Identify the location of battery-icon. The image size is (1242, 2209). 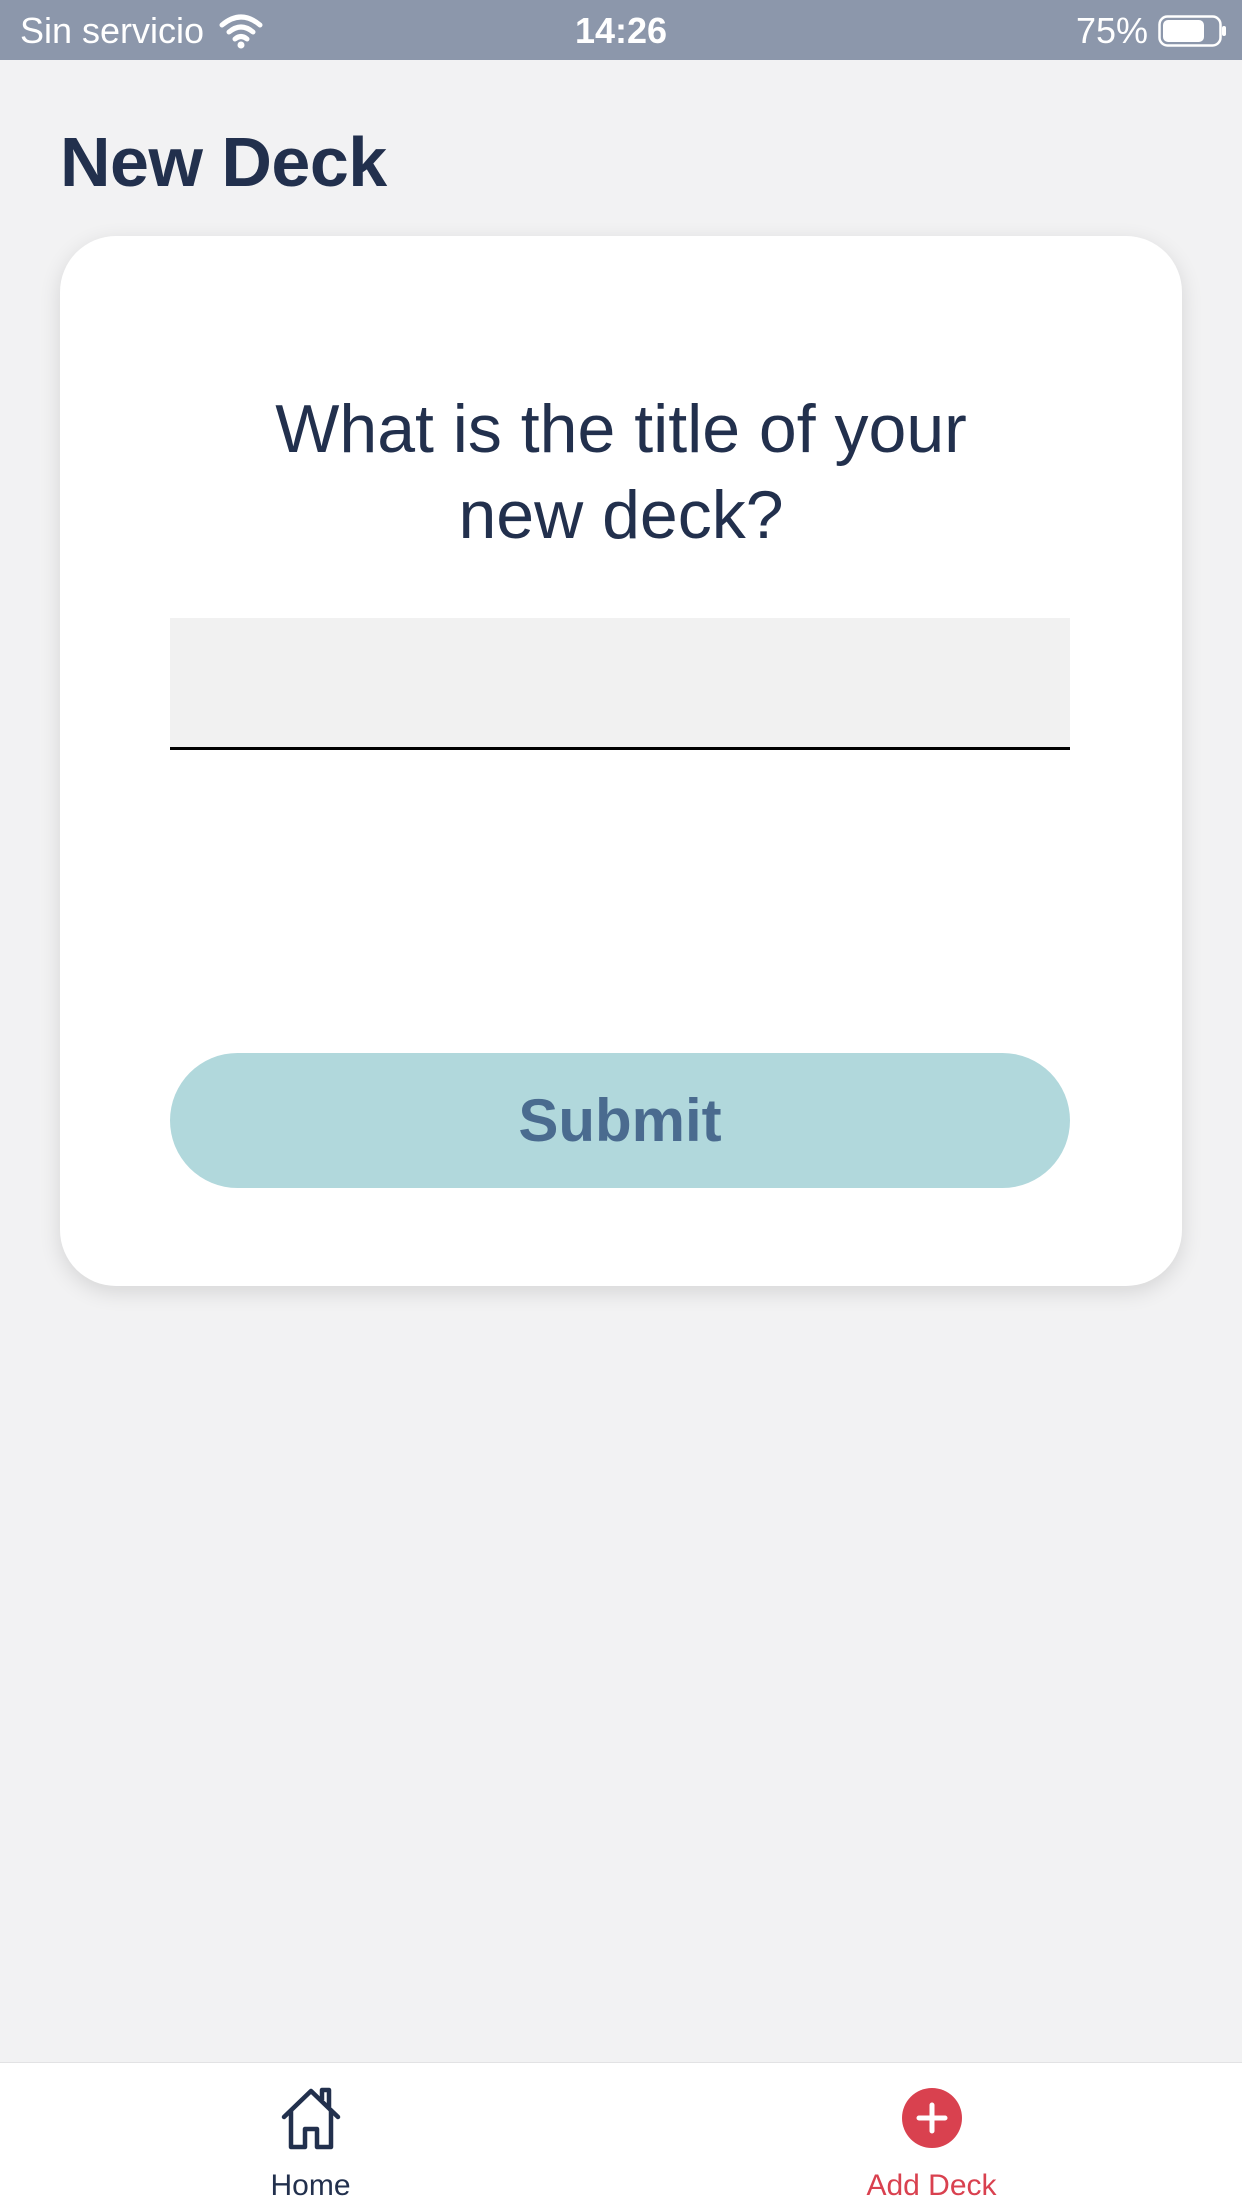
(1192, 31).